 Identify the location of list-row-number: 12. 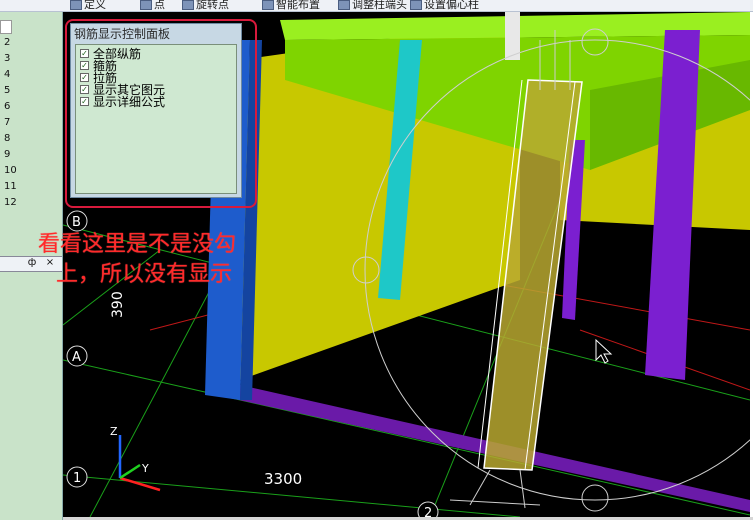
(10, 202).